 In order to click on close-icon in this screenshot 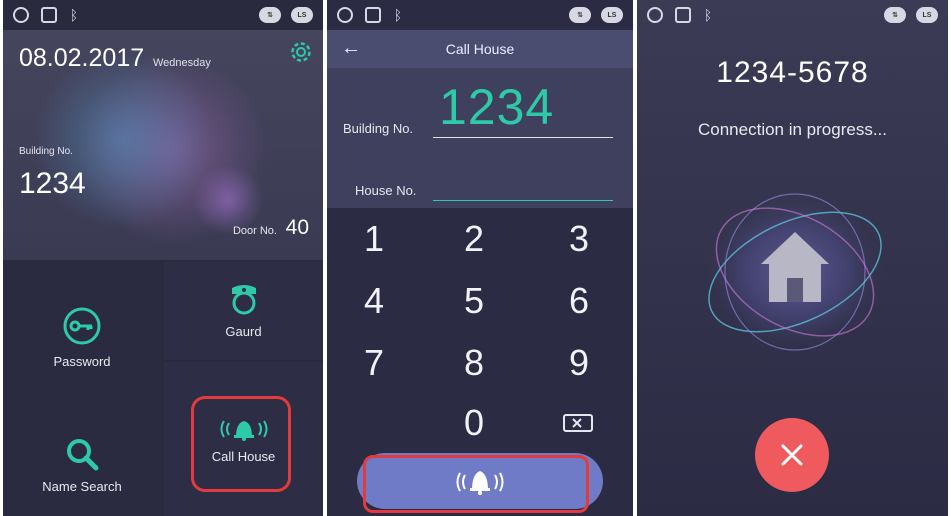, I will do `click(792, 455)`.